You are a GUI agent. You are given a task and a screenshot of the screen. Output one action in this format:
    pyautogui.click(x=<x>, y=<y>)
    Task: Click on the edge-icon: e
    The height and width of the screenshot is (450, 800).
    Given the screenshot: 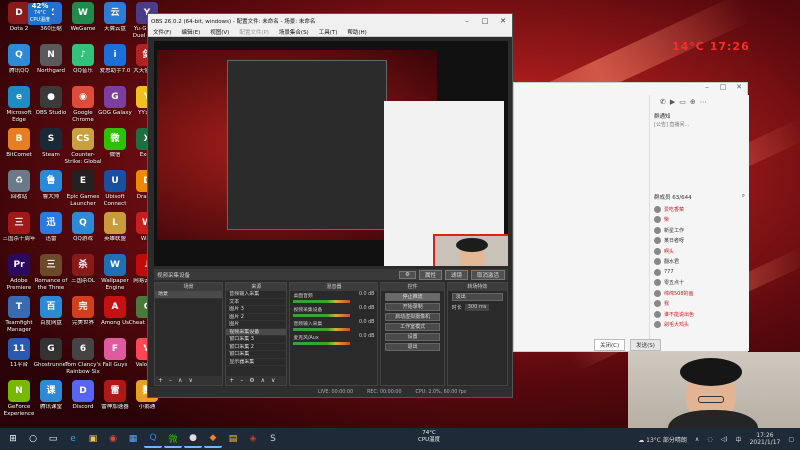 What is the action you would take?
    pyautogui.click(x=73, y=439)
    